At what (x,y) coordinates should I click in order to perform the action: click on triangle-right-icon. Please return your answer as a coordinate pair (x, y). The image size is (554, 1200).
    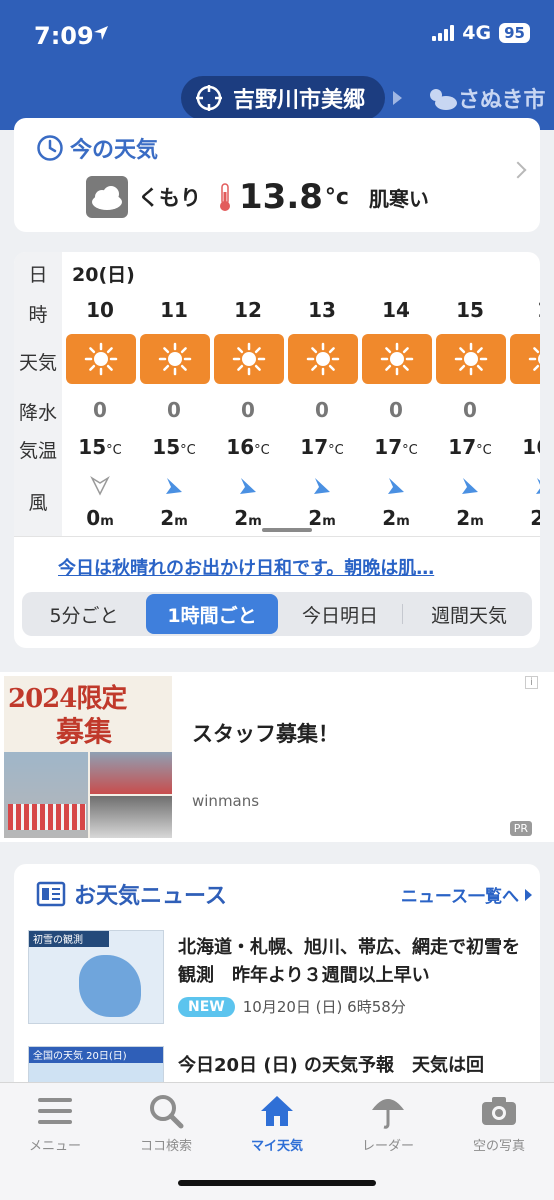
    Looking at the image, I should click on (528, 894).